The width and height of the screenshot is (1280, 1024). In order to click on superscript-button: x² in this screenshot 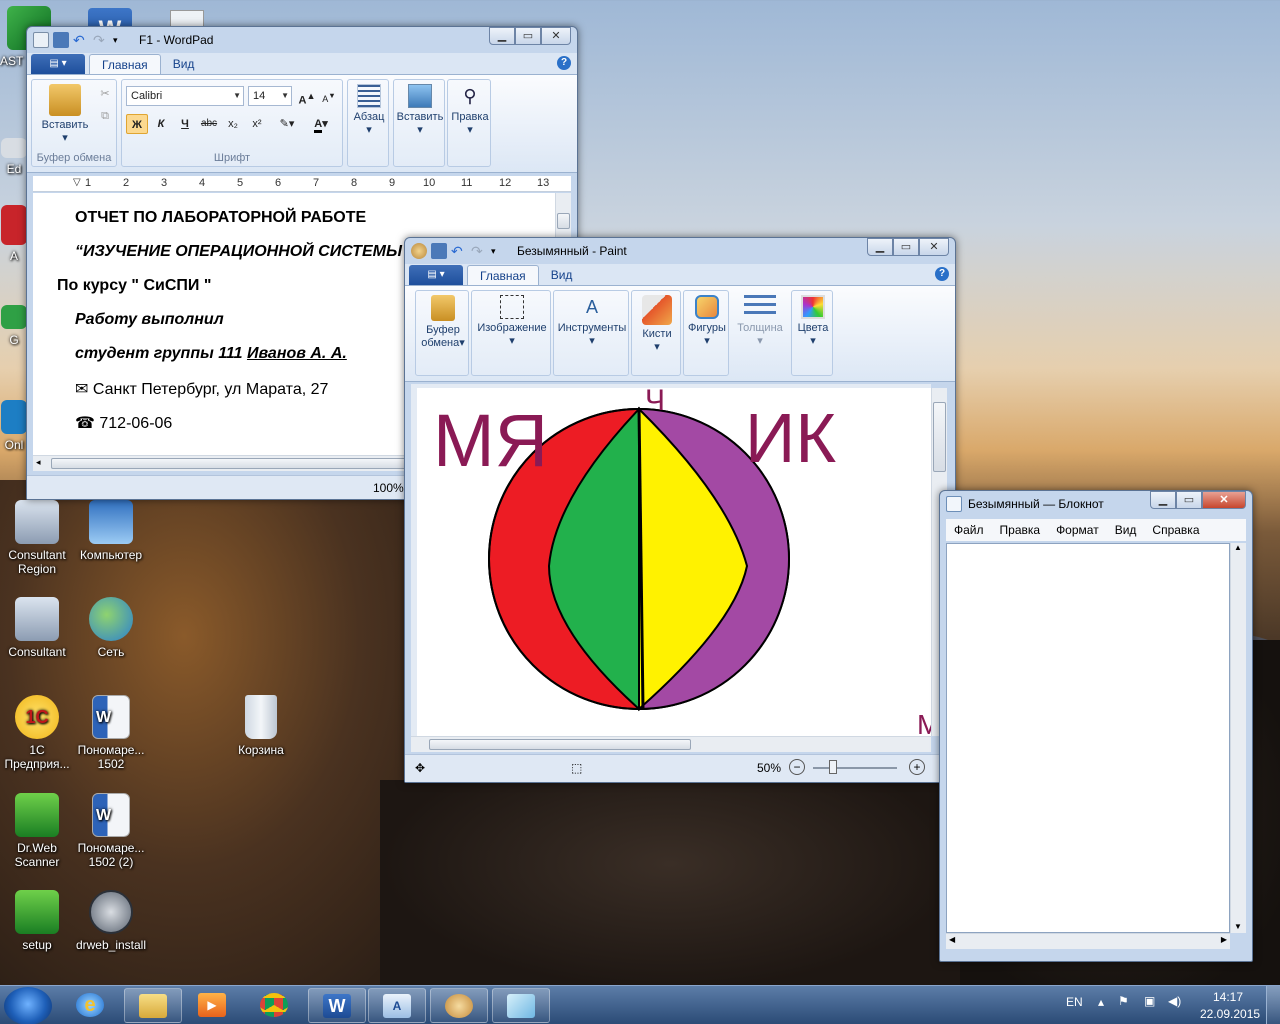, I will do `click(257, 124)`.